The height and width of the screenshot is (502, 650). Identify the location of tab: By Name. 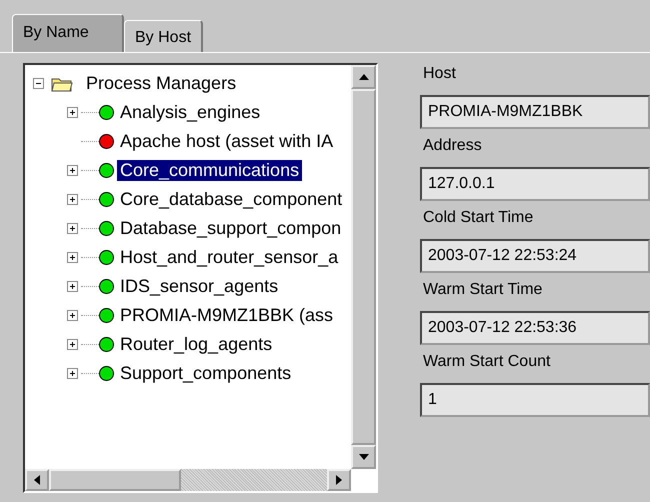
(68, 33).